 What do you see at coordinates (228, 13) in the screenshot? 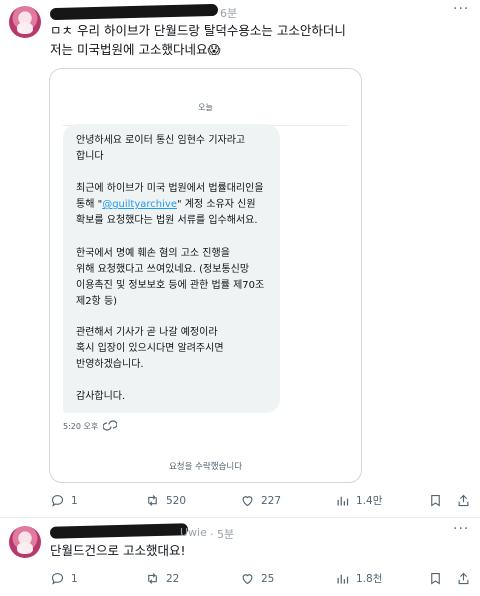
I see `tweet-time: 6분` at bounding box center [228, 13].